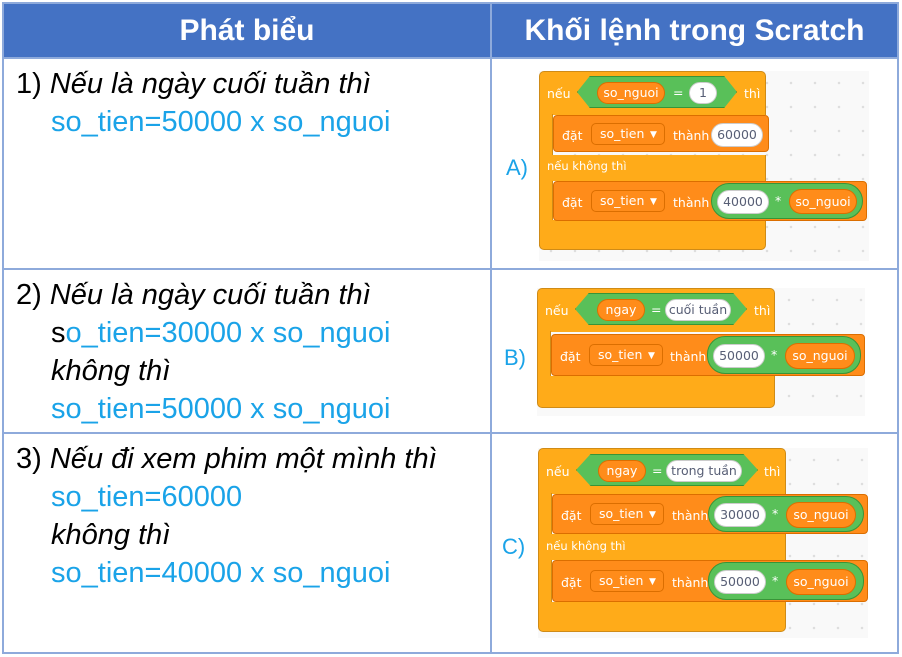 This screenshot has width=902, height=657. I want to click on value-input: trong tuần, so click(704, 471).